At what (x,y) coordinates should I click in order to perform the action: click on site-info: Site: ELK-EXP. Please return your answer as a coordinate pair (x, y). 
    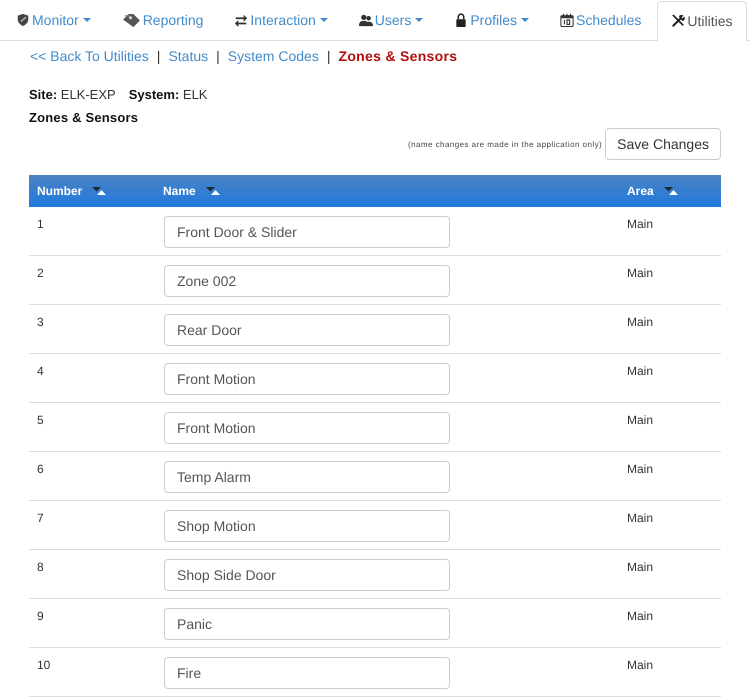
    Looking at the image, I should click on (72, 94).